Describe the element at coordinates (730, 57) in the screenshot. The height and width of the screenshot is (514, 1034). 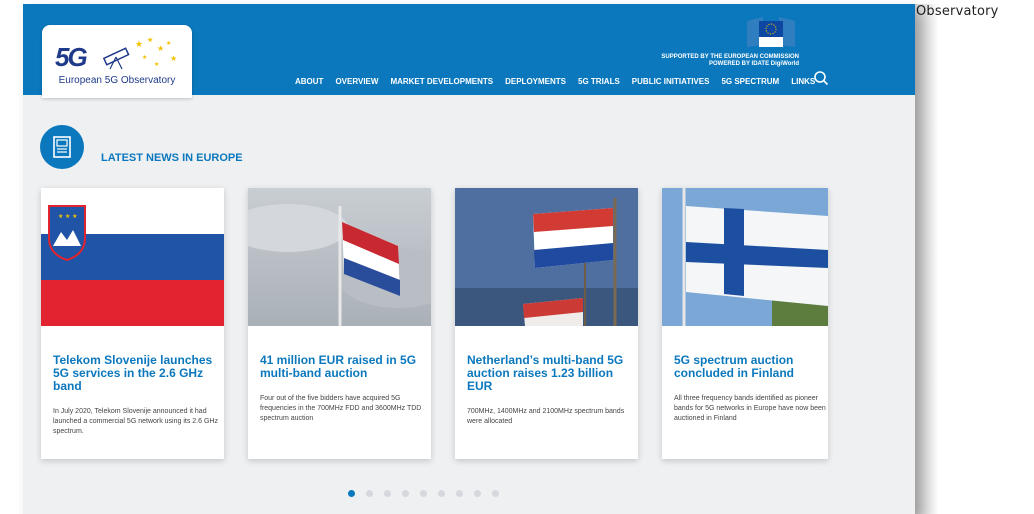
I see `support-line-1: SUPPORTED BY THE EUROPEAN COMMISSION` at that location.